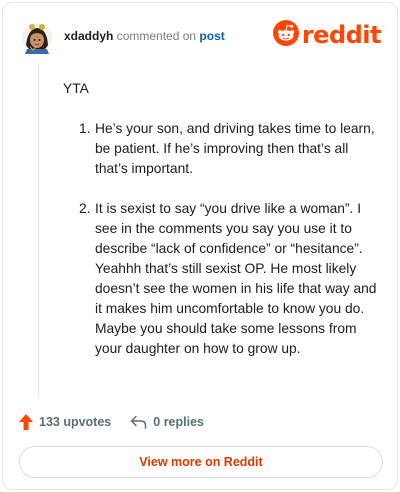  I want to click on reddit-logo: reddit, so click(327, 35).